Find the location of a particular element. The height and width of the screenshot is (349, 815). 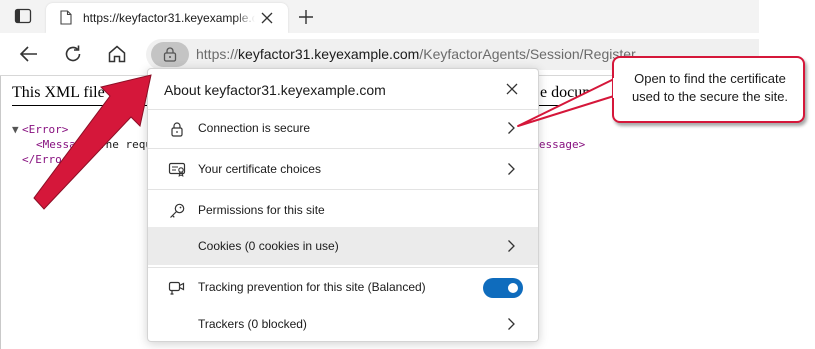

tracking-prevention-toggle is located at coordinates (503, 288).